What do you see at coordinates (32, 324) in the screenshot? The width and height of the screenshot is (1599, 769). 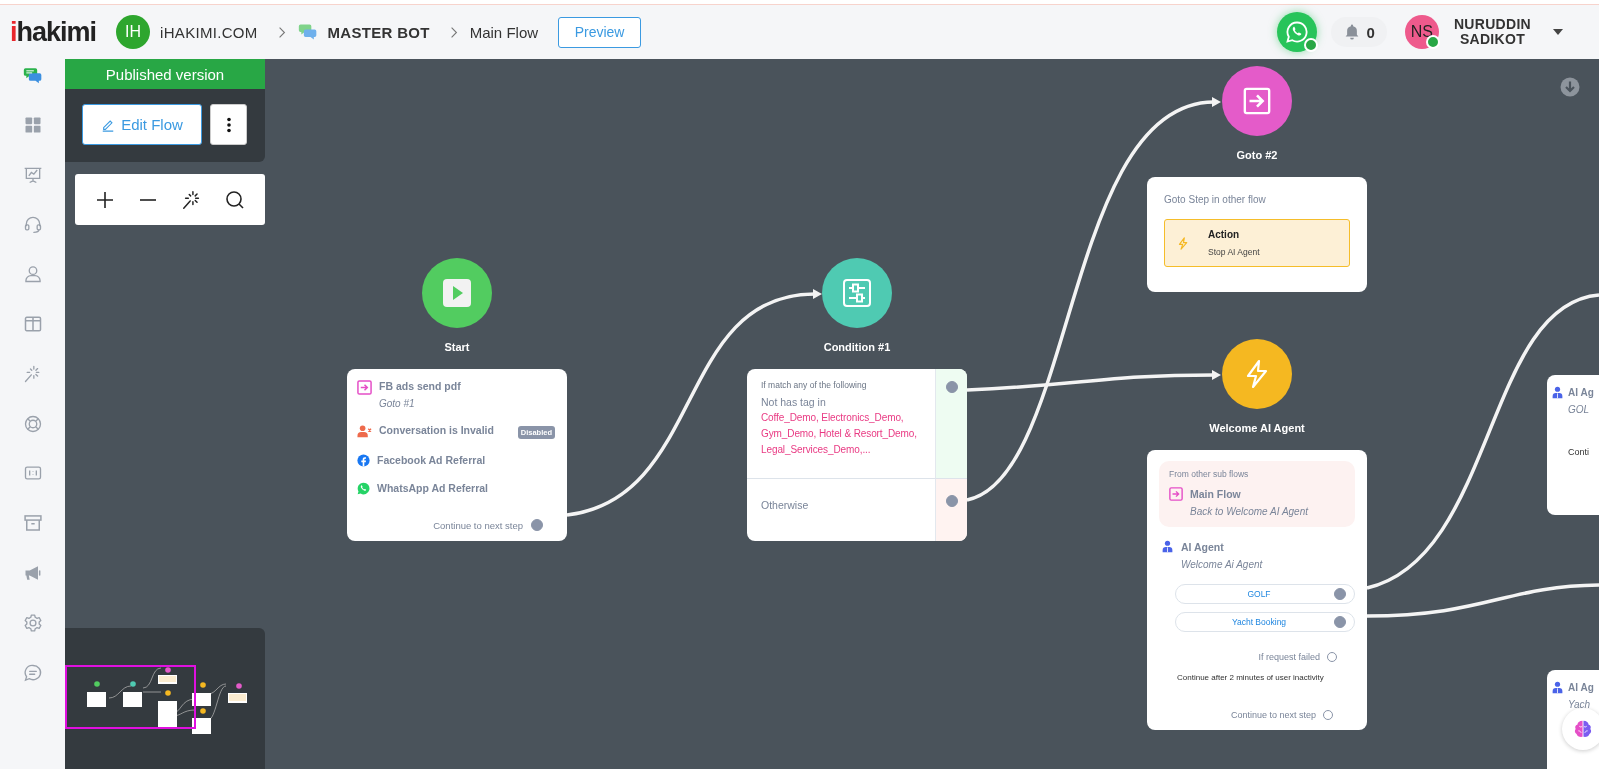 I see `sidebar-columns-icon` at bounding box center [32, 324].